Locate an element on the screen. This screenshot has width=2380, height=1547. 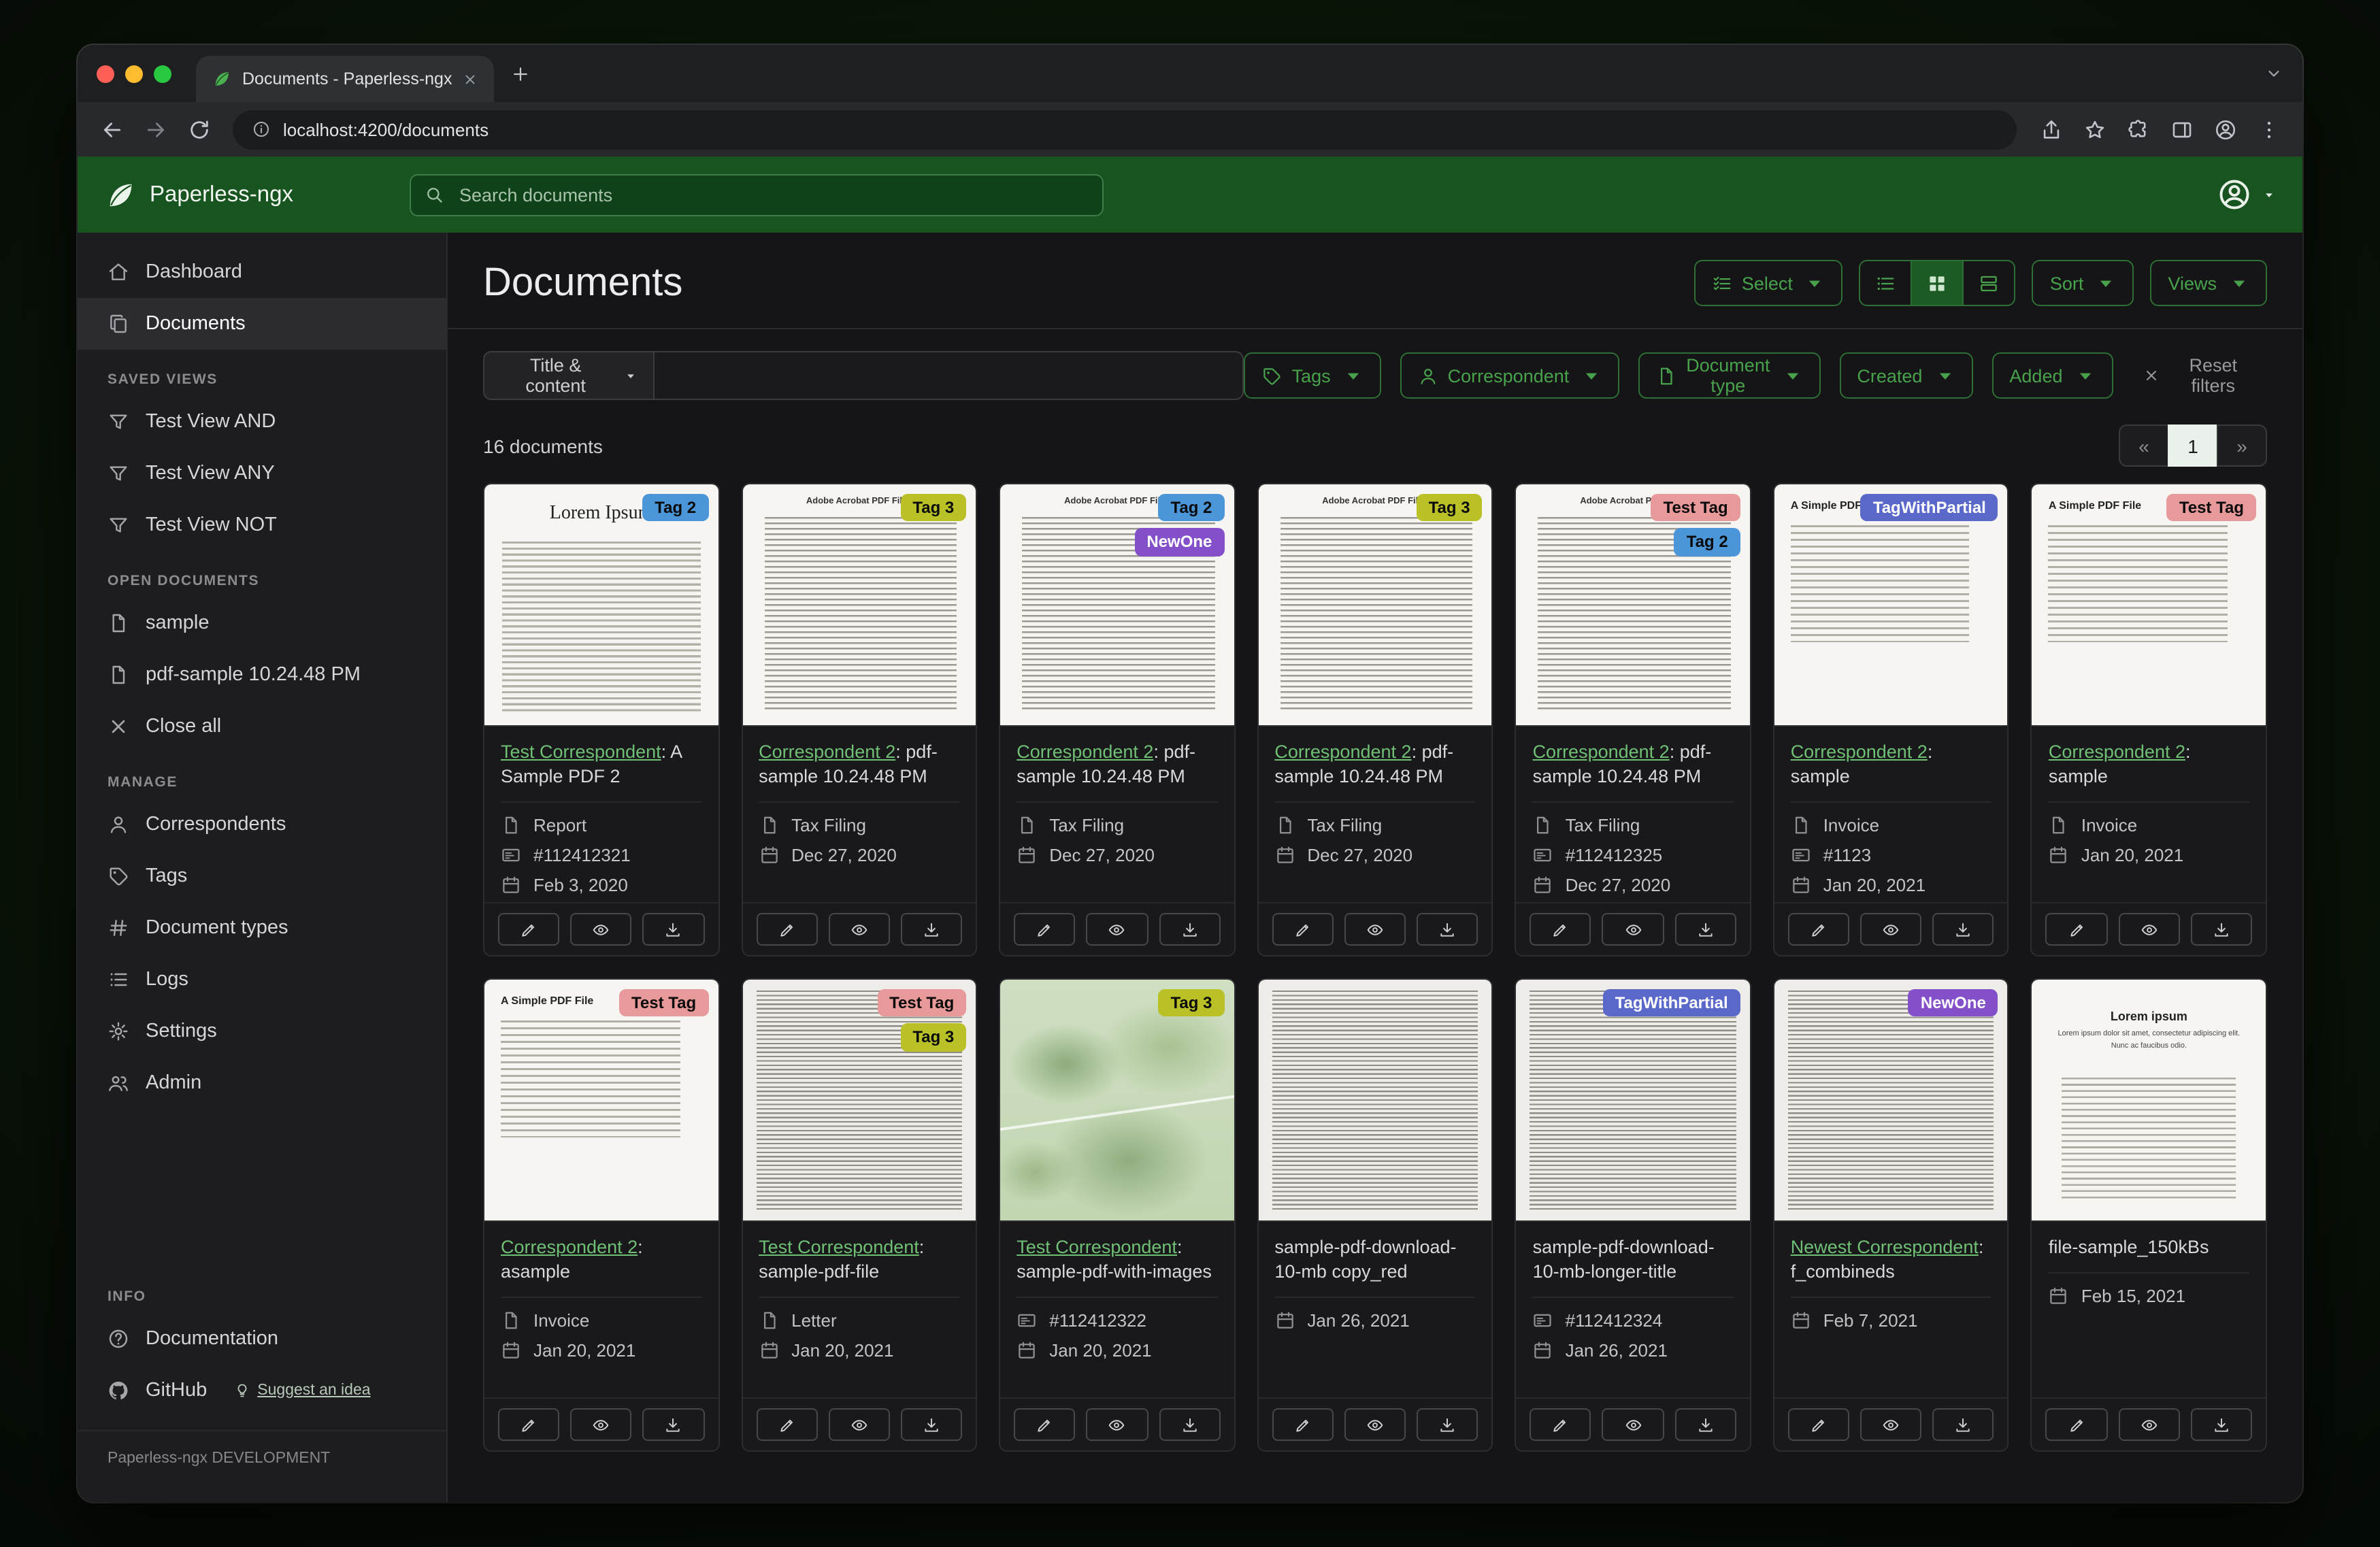
document-thumbnail: Test Tag Tag 3 is located at coordinates (859, 1101).